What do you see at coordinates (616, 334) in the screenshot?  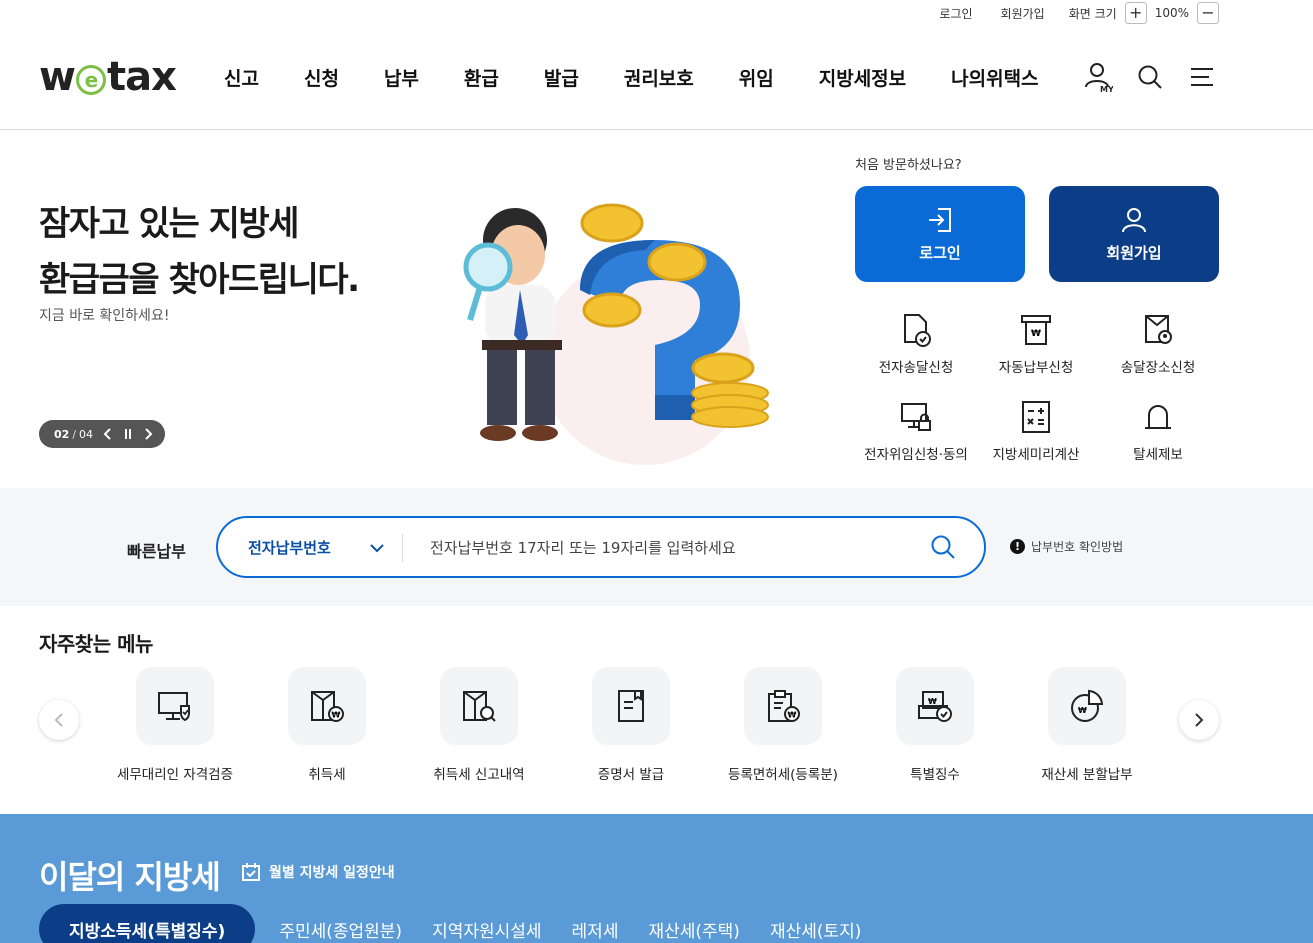 I see `hero-illustration` at bounding box center [616, 334].